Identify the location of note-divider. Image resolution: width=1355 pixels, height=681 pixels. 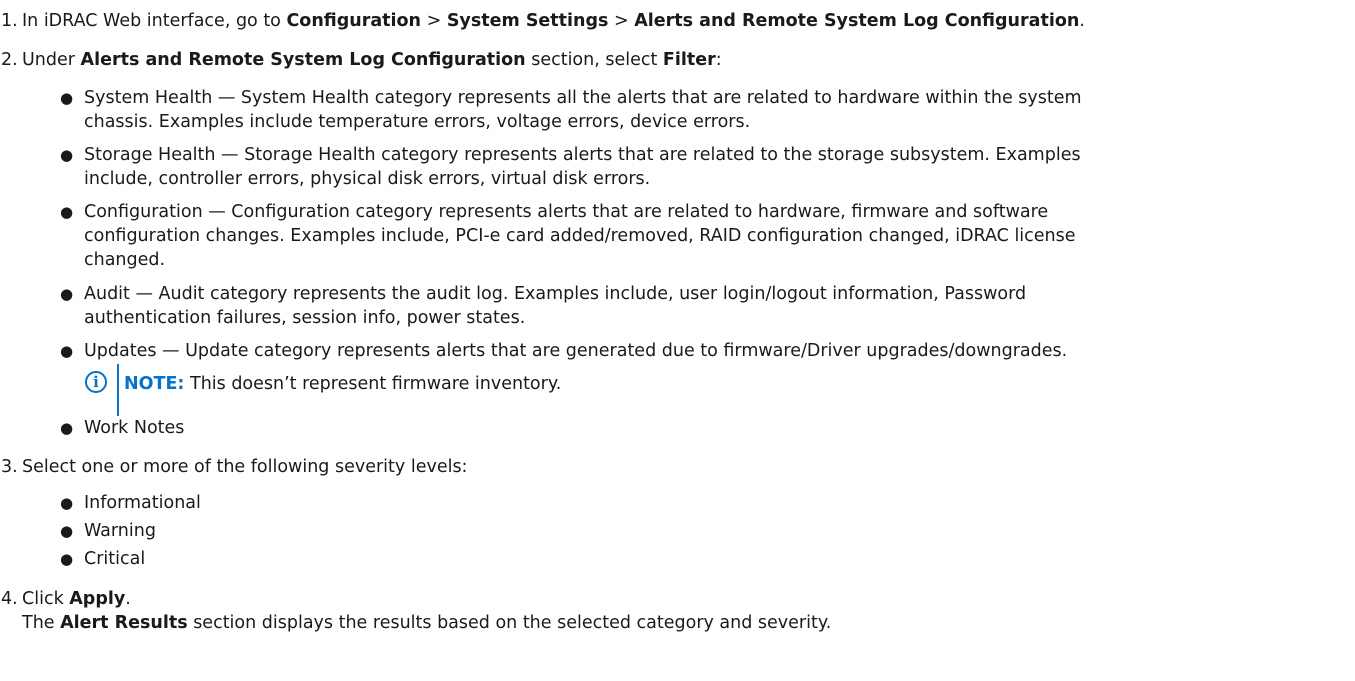
(118, 390).